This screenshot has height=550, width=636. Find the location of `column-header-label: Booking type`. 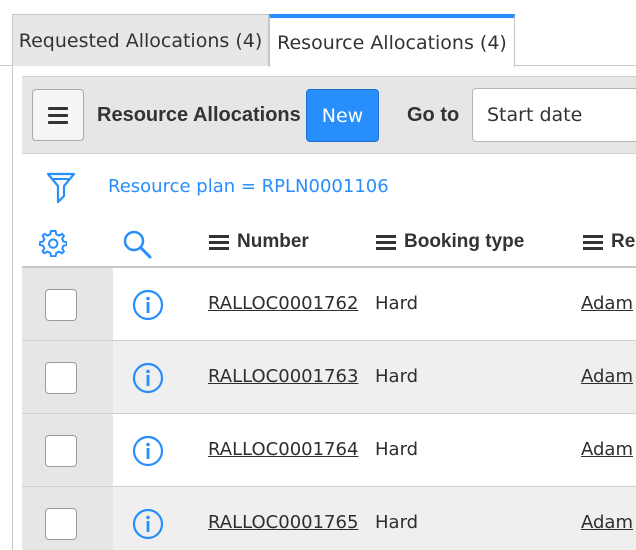

column-header-label: Booking type is located at coordinates (464, 241).